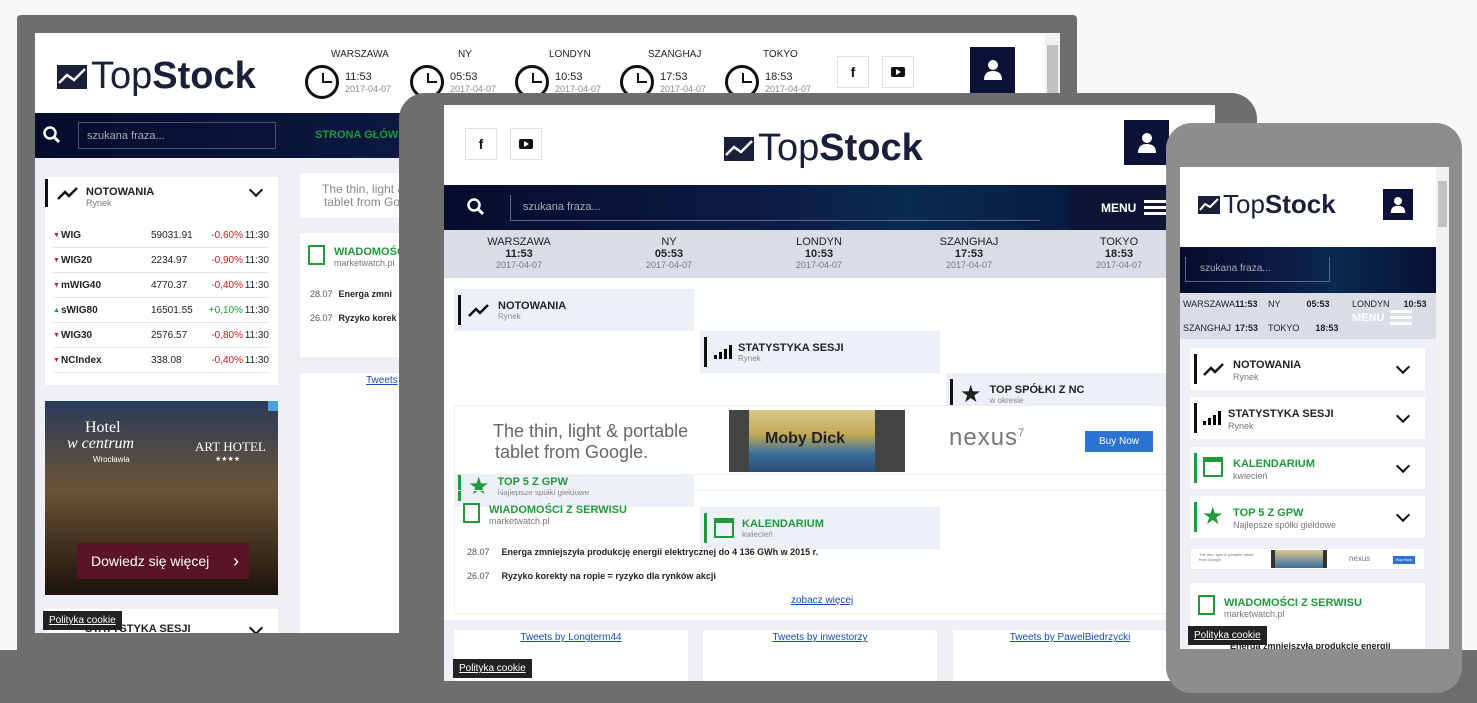  I want to click on hamburger-icon, so click(1155, 207).